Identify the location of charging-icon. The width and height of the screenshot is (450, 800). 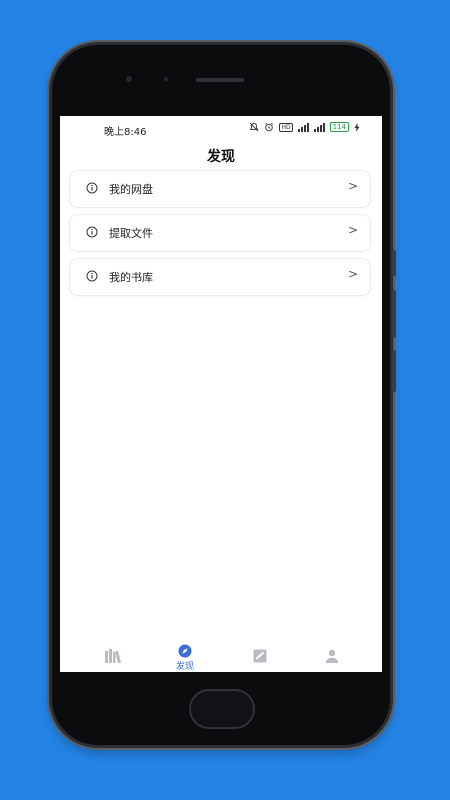
(357, 127).